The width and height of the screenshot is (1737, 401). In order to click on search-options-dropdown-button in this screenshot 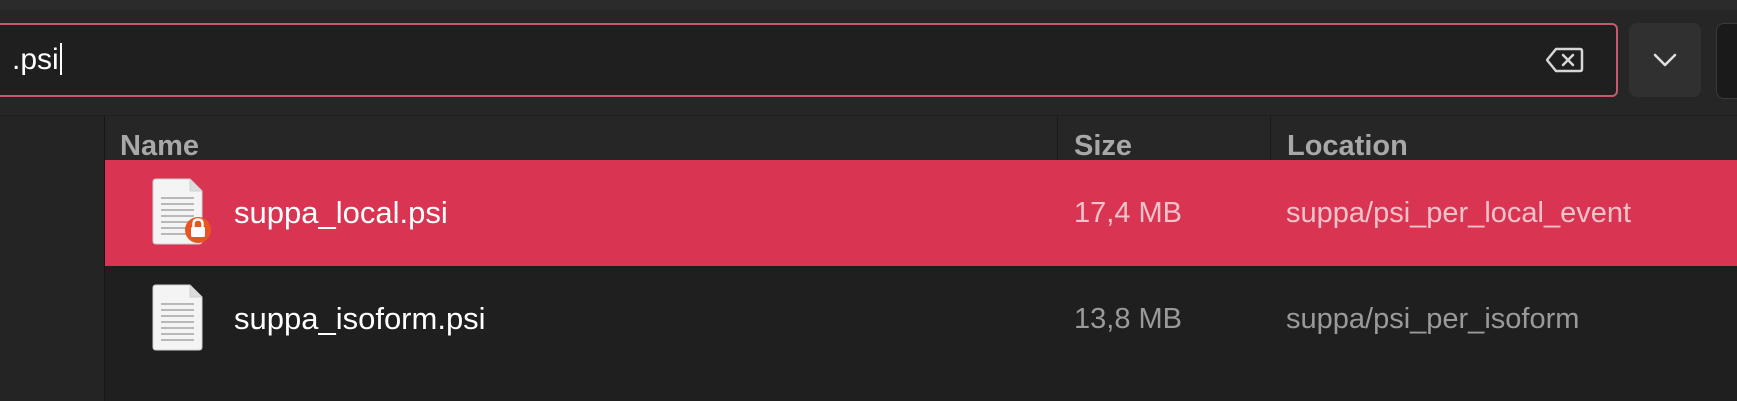, I will do `click(1665, 60)`.